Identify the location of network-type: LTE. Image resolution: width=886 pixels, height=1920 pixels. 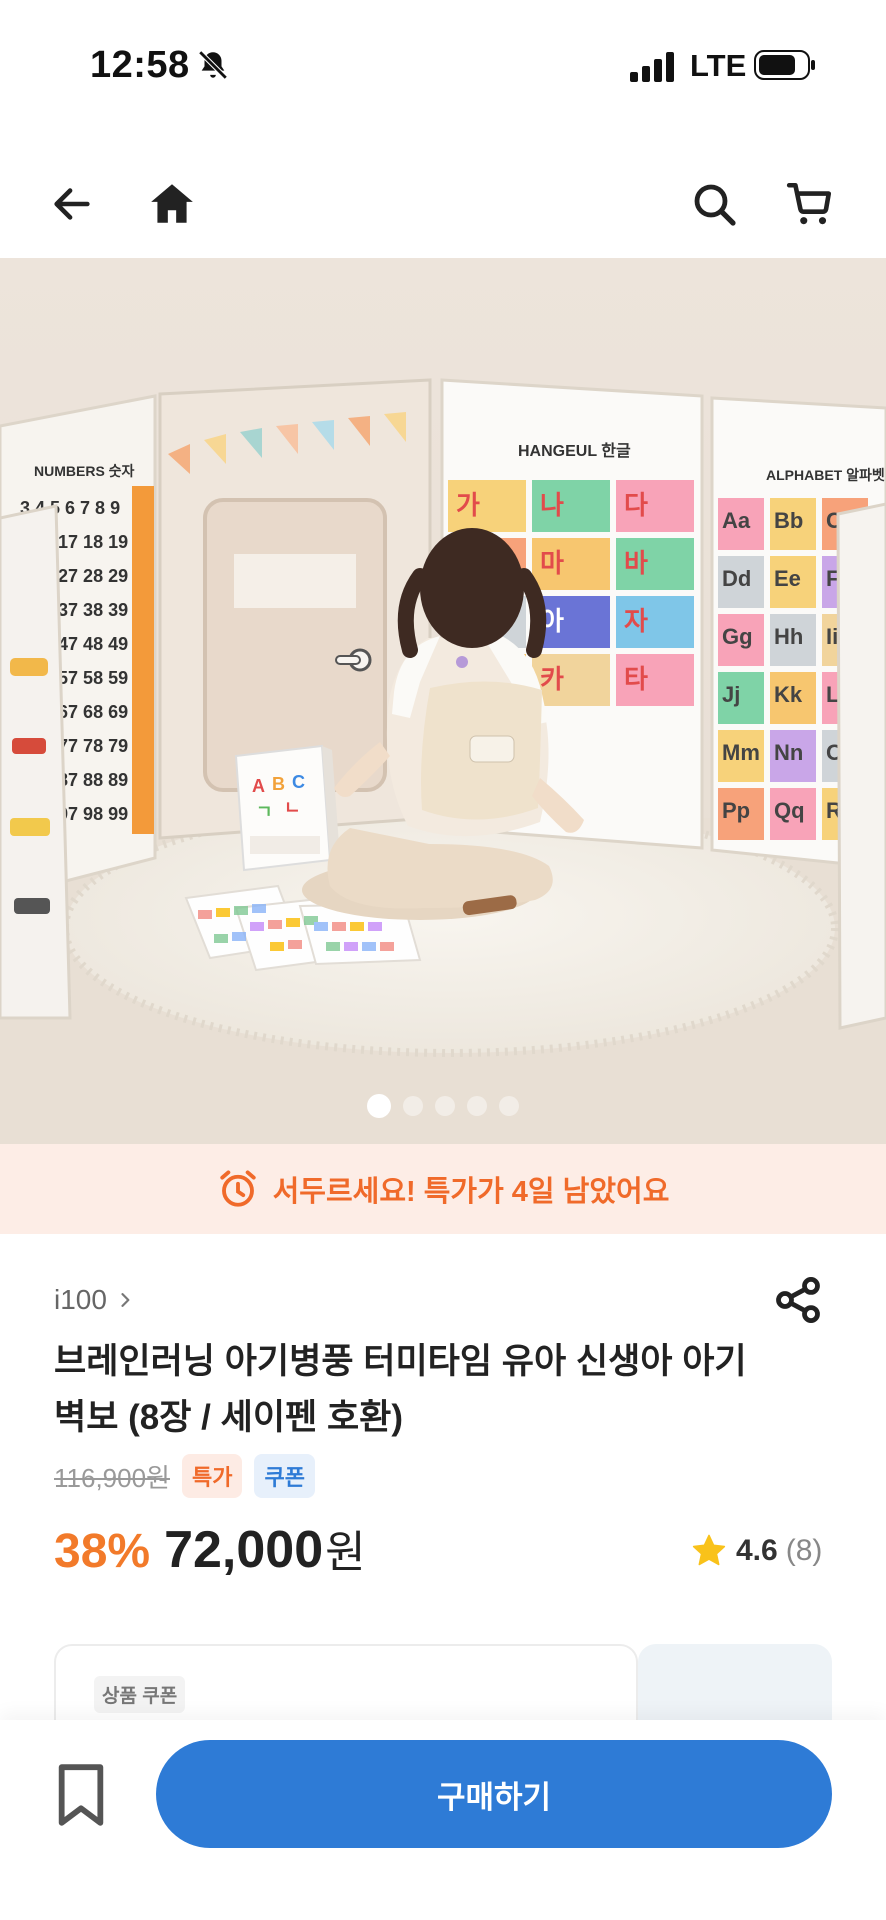
(718, 65).